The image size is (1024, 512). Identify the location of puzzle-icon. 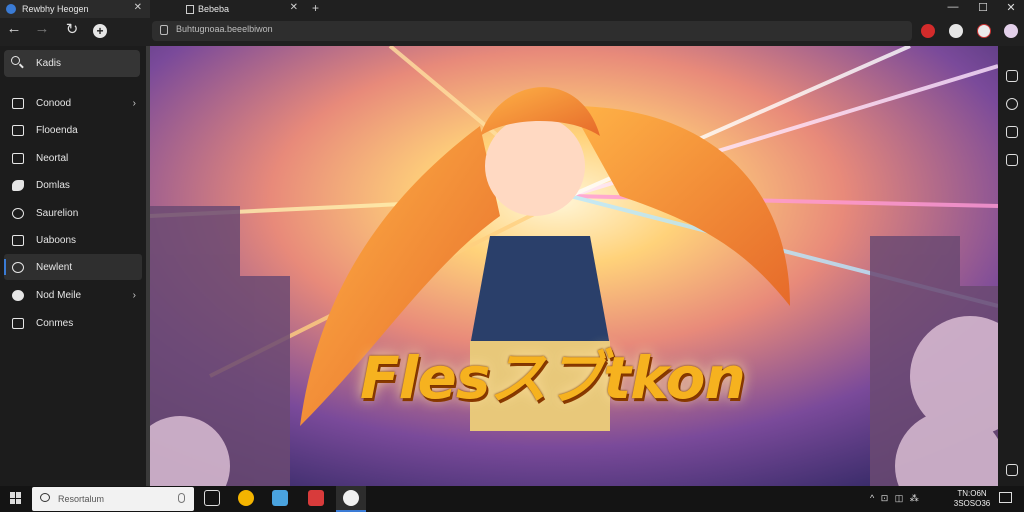
(18, 323).